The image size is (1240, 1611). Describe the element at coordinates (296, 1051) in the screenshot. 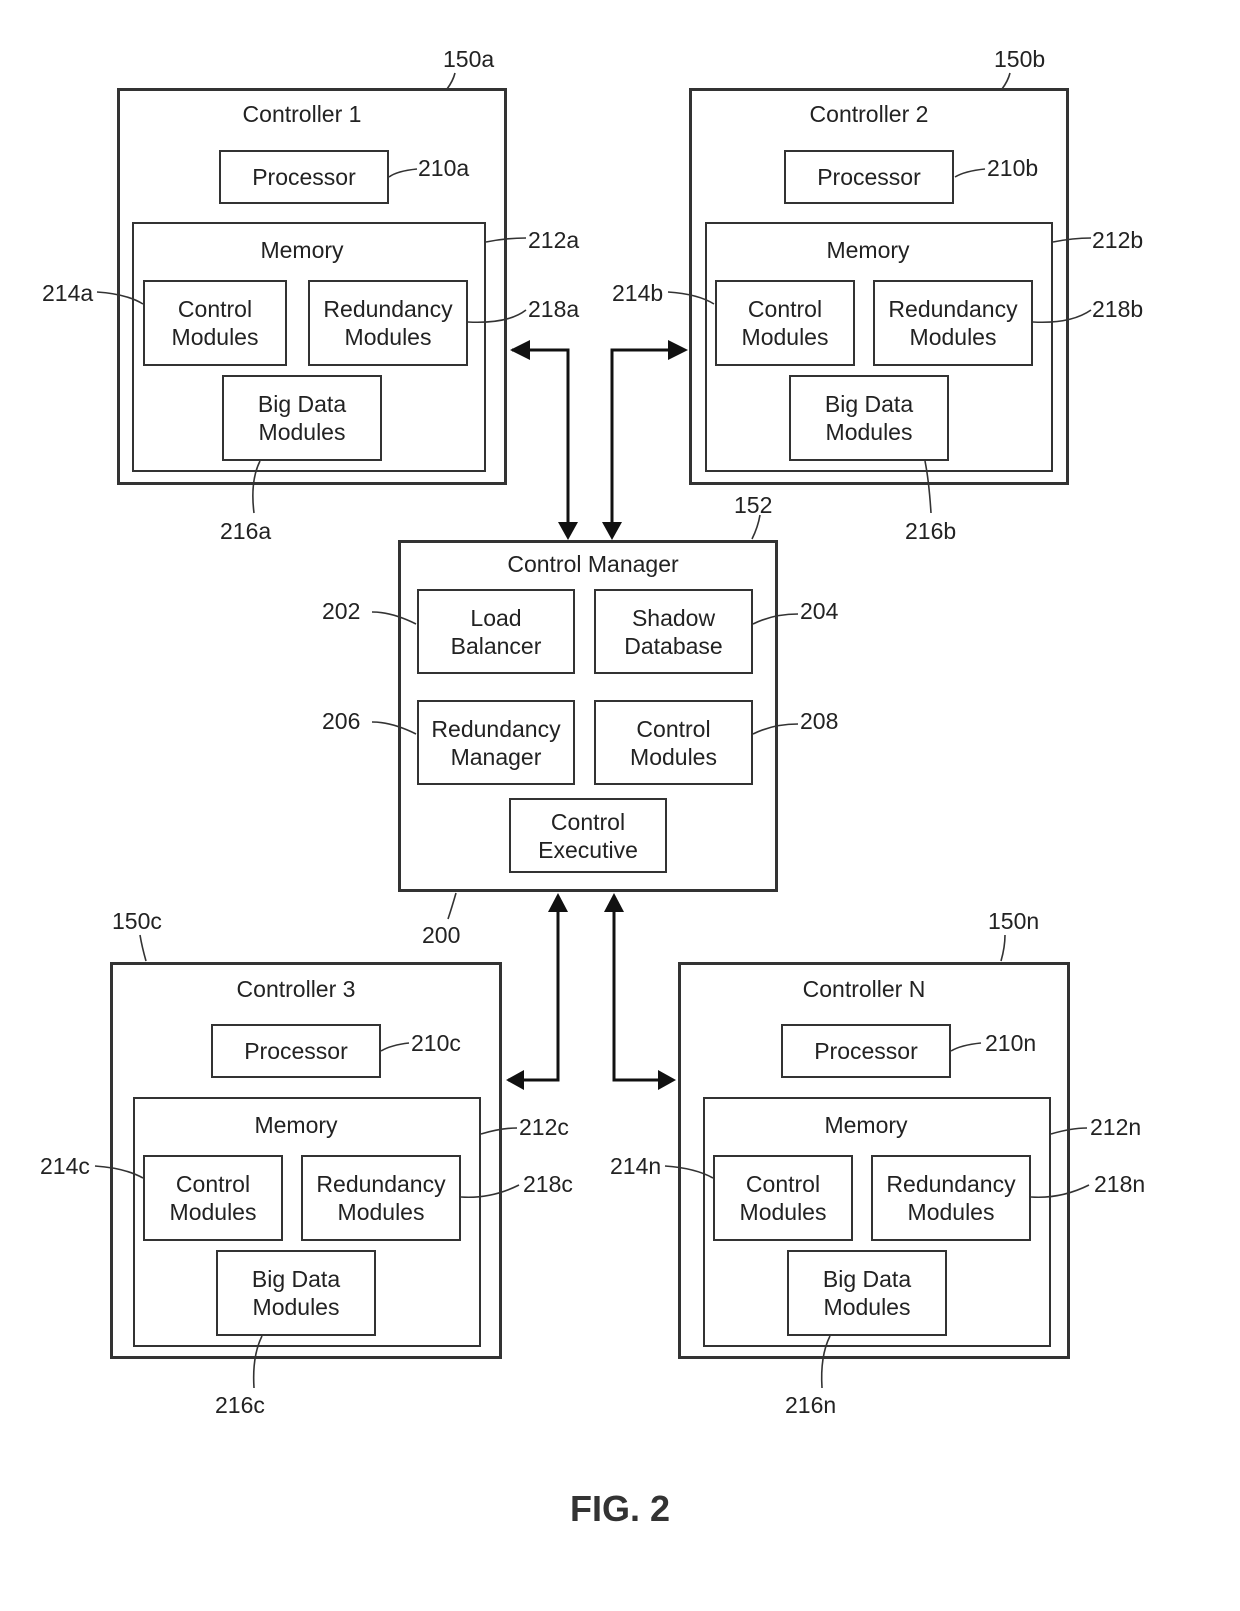

I see `controller-3-processor: Processor` at that location.